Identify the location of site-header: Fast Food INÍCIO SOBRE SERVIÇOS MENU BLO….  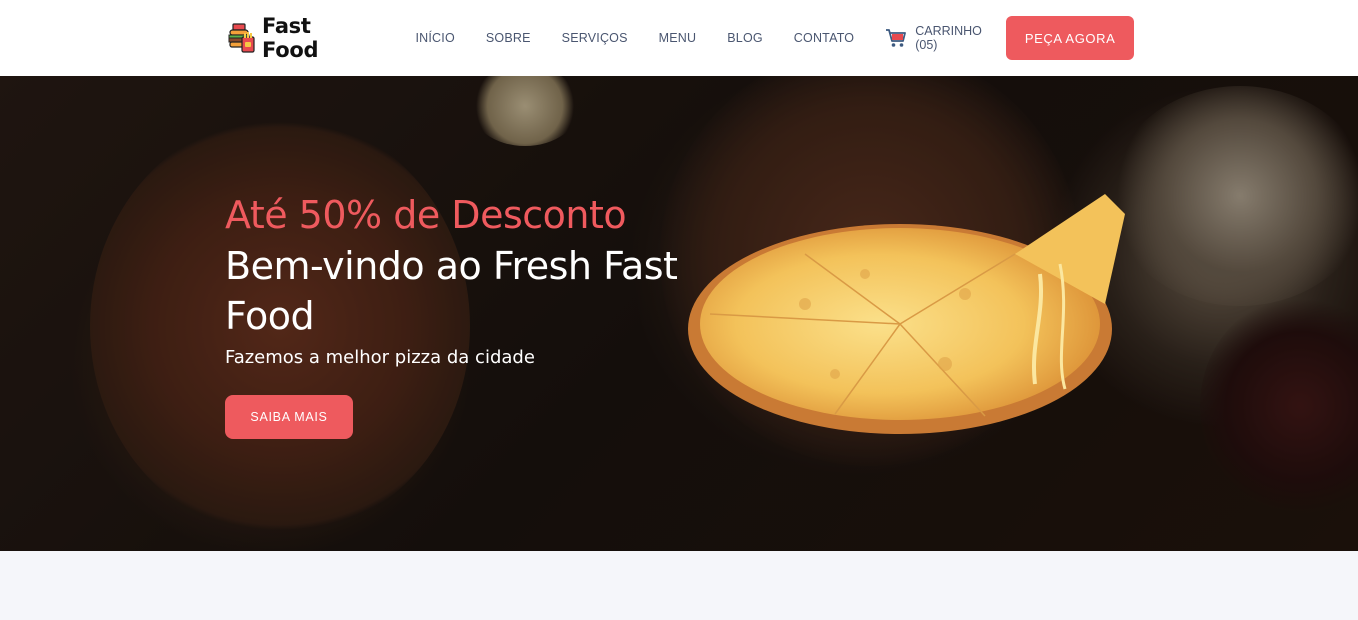
(679, 38).